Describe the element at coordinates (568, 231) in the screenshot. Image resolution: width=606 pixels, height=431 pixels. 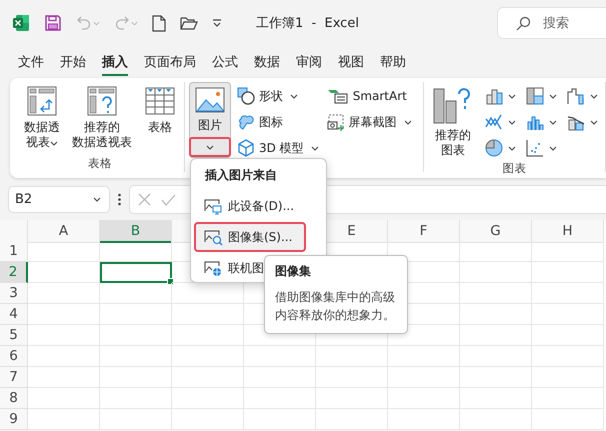
I see `column-header: H` at that location.